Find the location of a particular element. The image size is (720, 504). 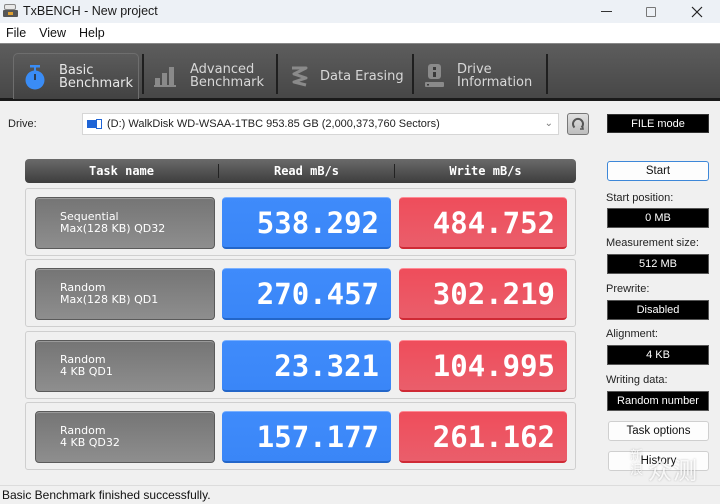

header-read: Read mB/s is located at coordinates (306, 171).